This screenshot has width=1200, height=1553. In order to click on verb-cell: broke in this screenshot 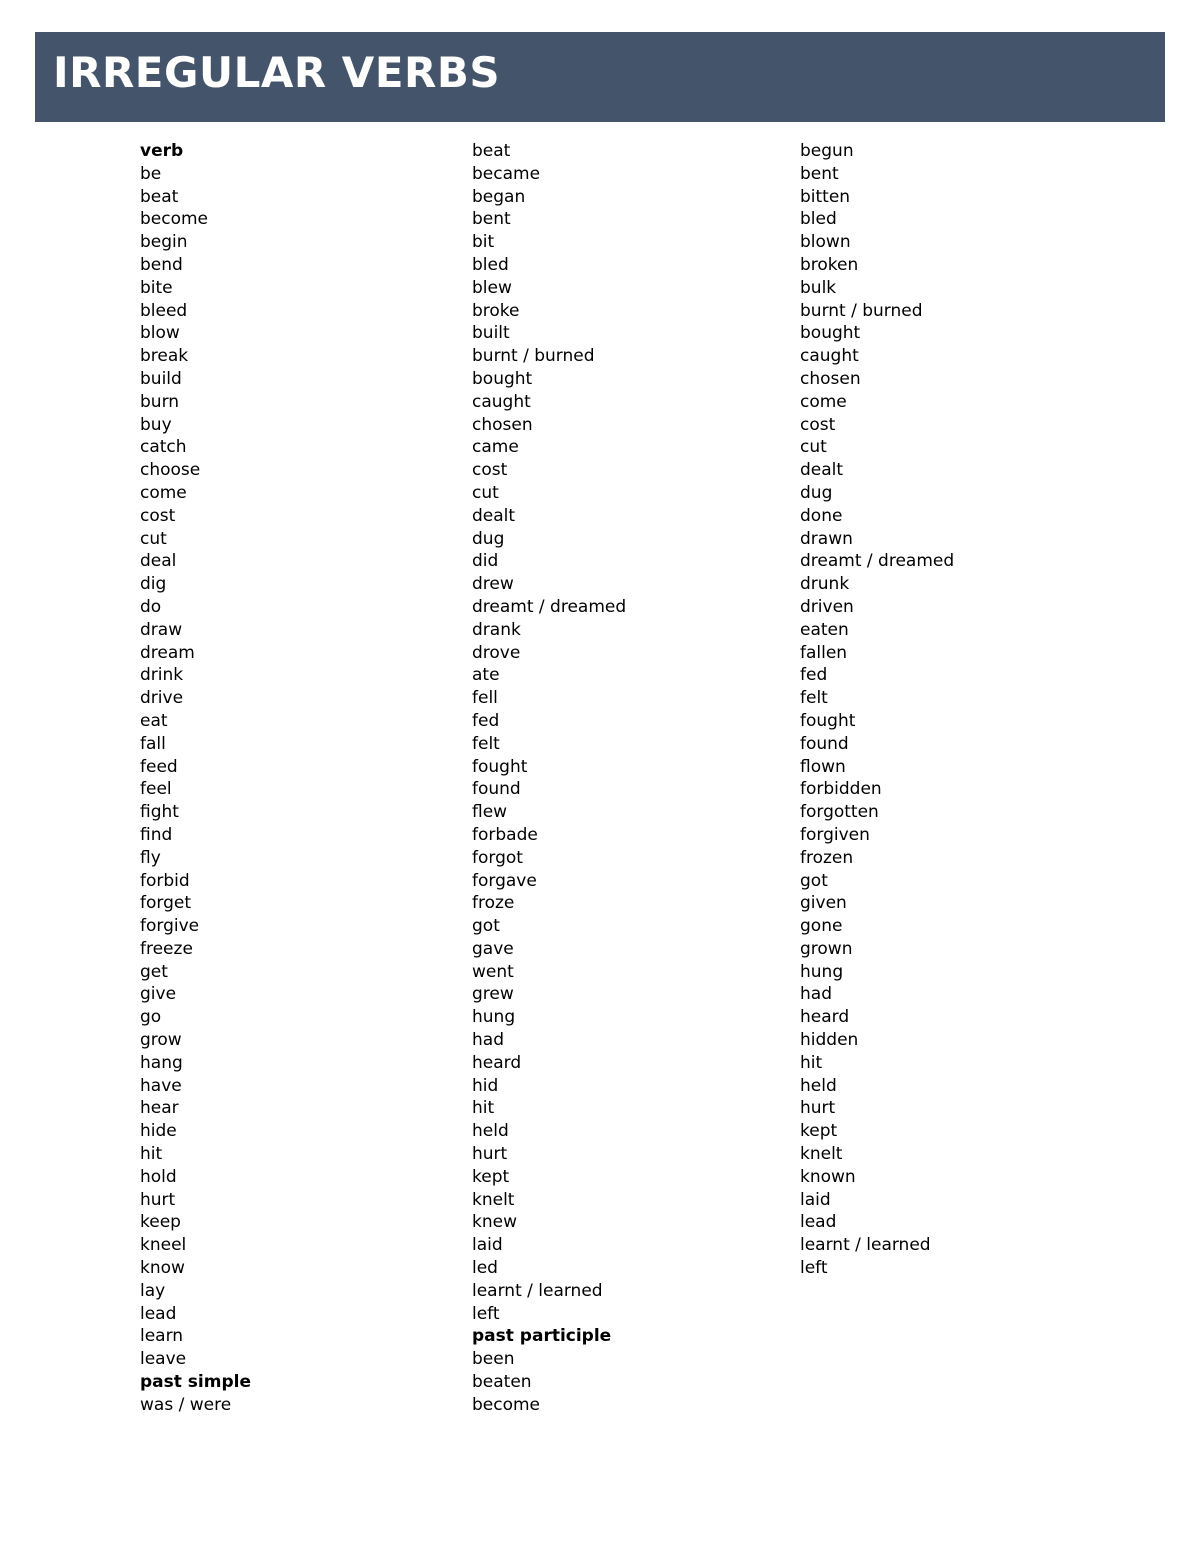, I will do `click(496, 310)`.